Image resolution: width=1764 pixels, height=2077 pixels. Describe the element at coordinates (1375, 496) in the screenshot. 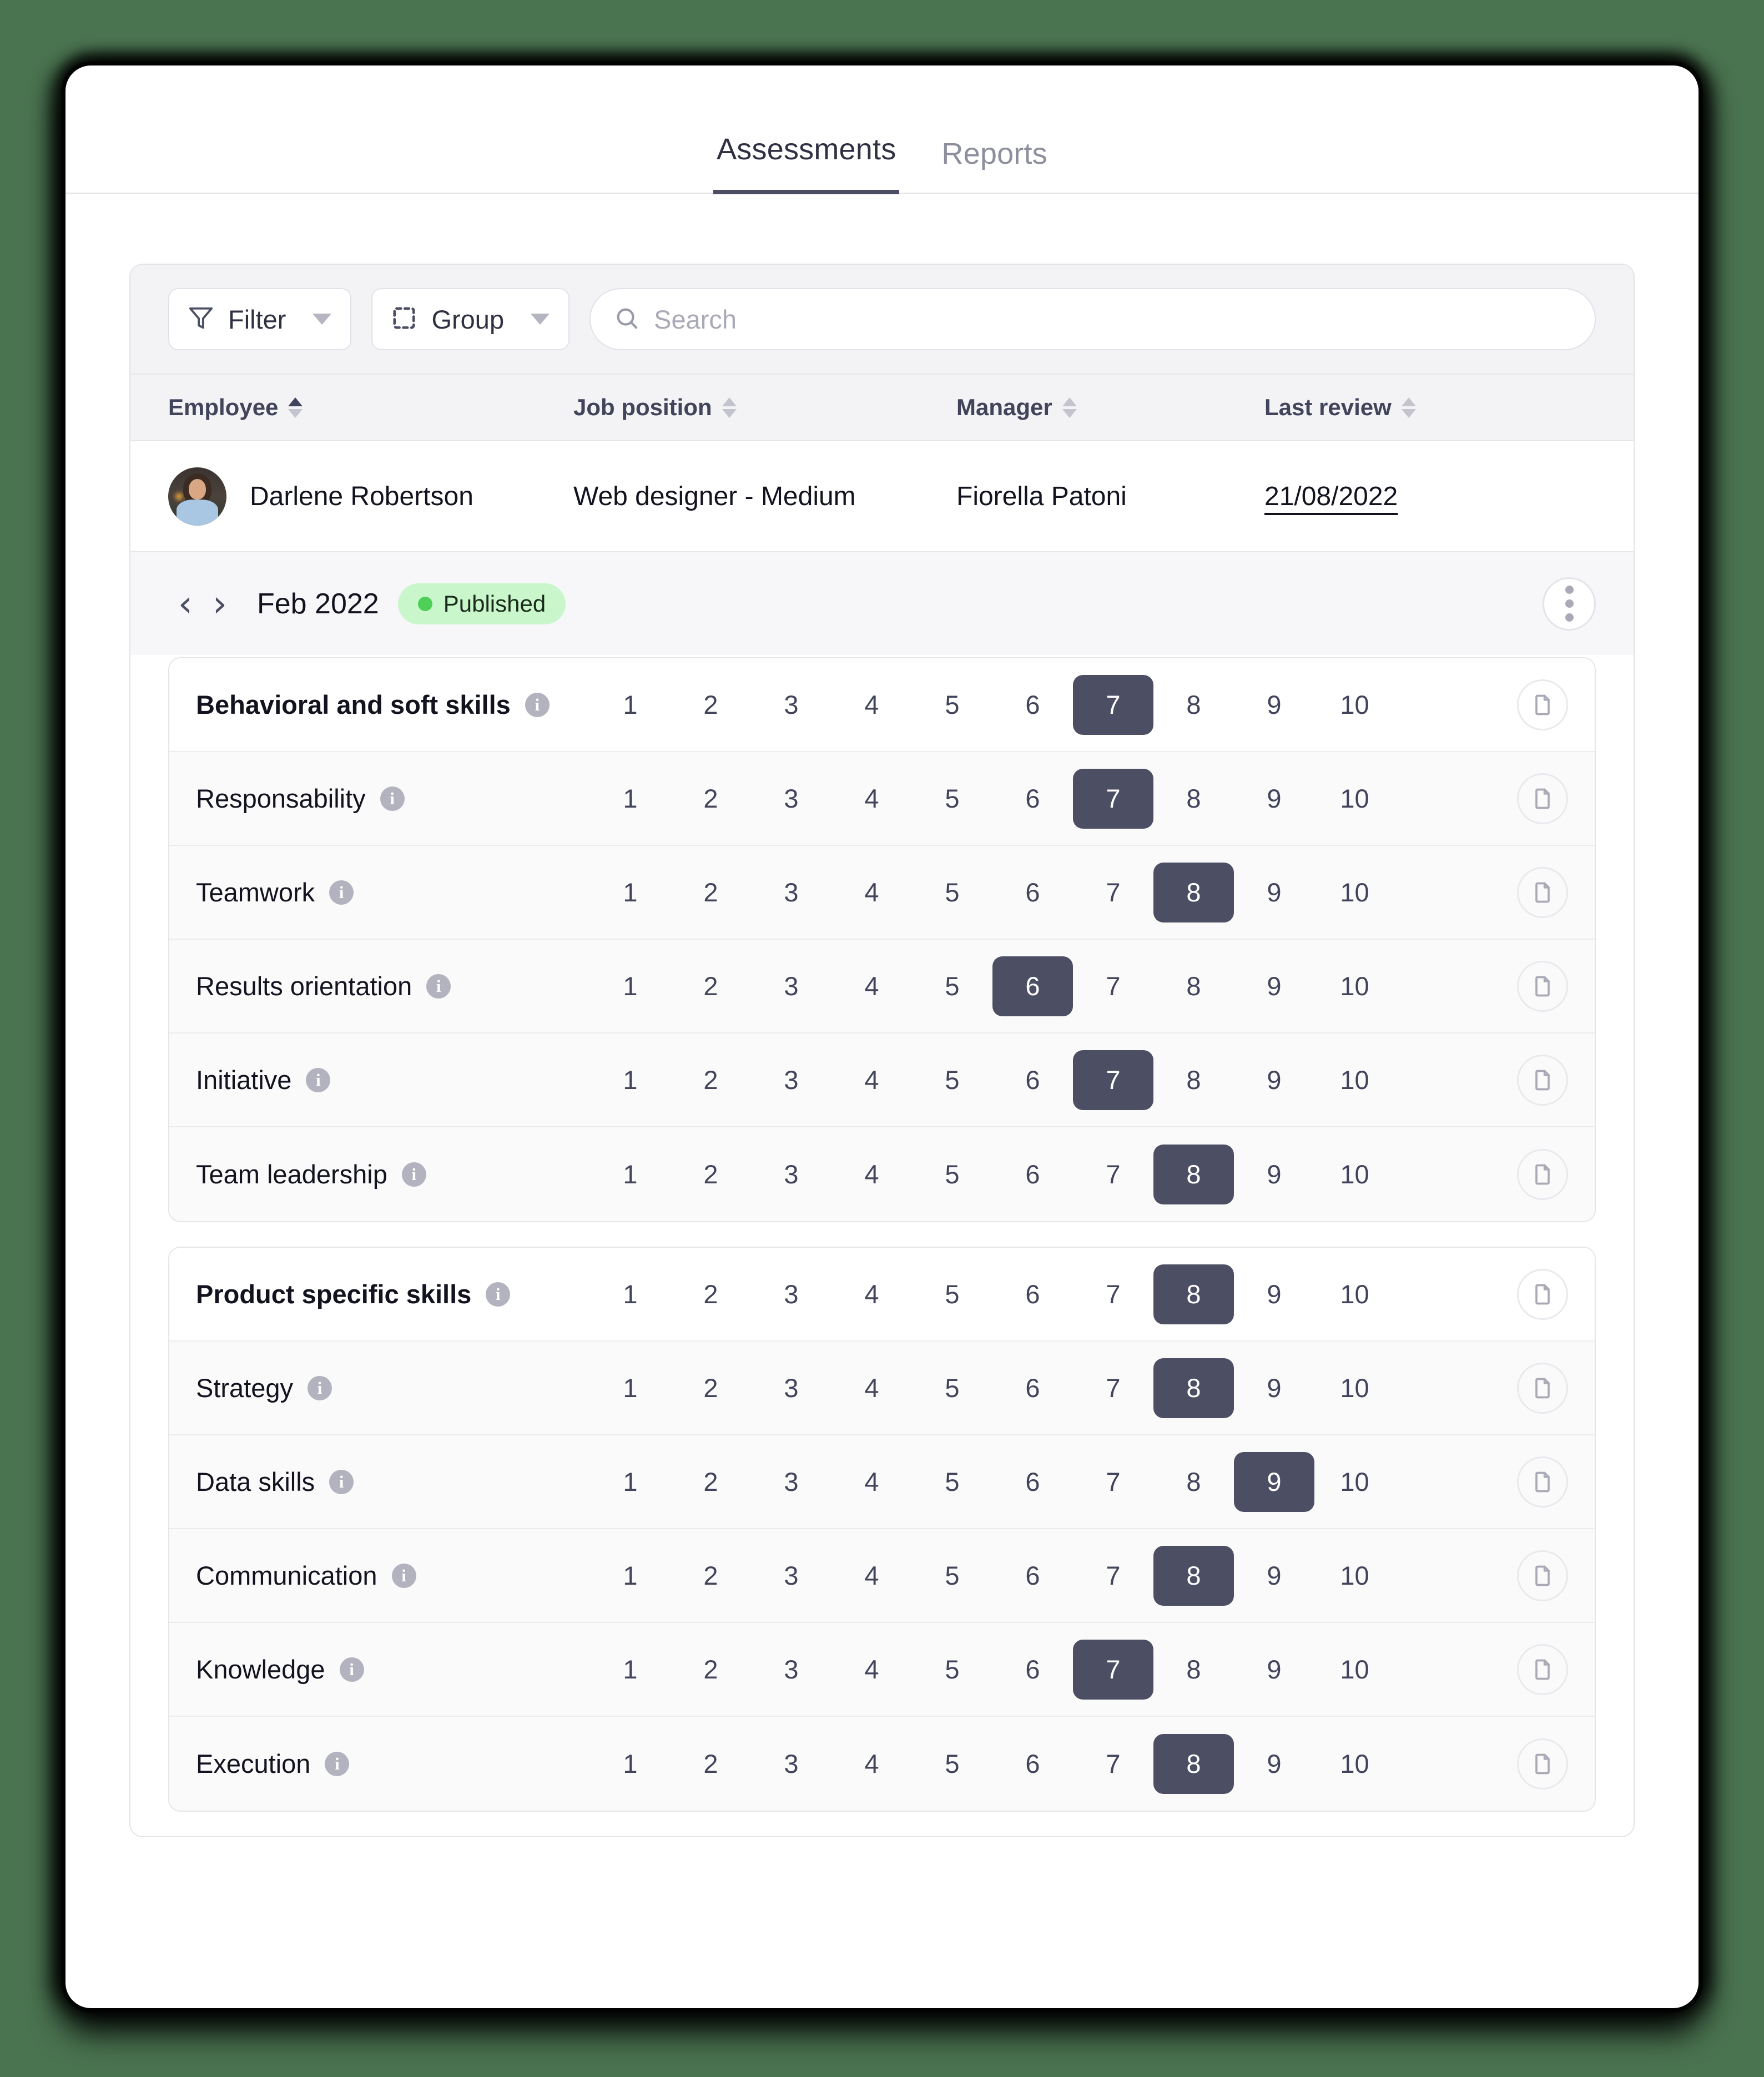

I see `last-review-date-link: 21/08/2022` at that location.